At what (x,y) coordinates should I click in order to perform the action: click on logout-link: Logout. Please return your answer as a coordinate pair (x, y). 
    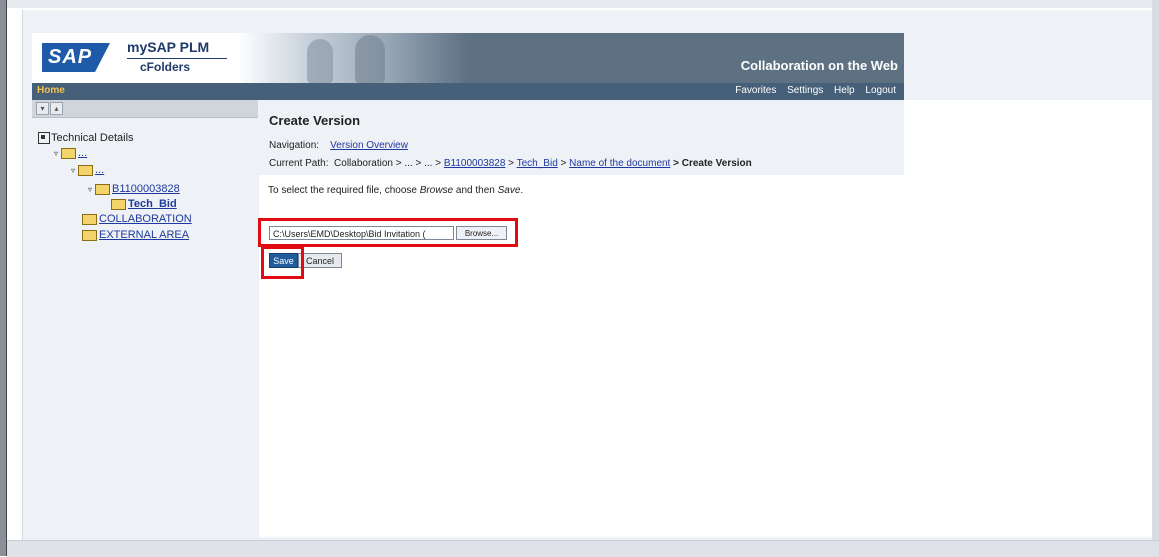
    Looking at the image, I should click on (880, 90).